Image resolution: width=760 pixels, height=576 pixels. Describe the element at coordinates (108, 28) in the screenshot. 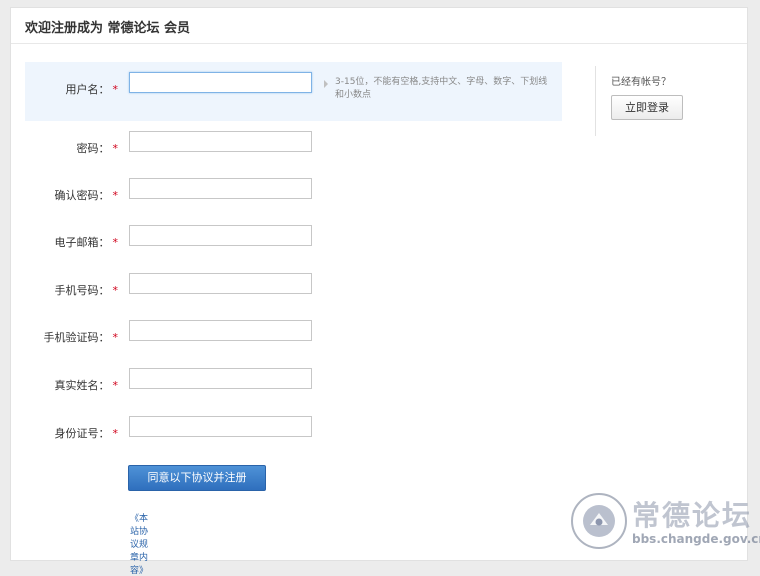

I see `page-title: 欢迎注册成为 常德论坛 会员` at that location.